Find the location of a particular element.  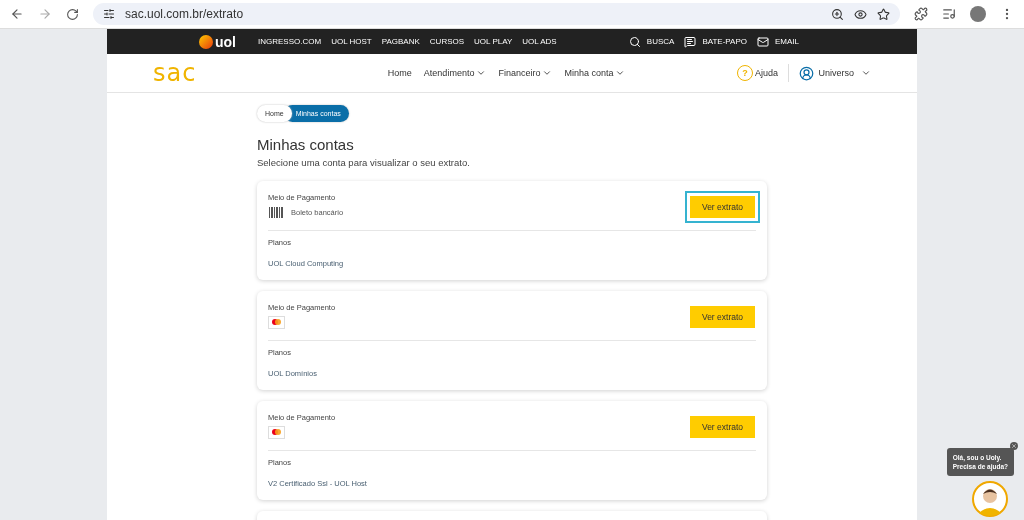

top-action: BUSCA is located at coordinates (651, 41).